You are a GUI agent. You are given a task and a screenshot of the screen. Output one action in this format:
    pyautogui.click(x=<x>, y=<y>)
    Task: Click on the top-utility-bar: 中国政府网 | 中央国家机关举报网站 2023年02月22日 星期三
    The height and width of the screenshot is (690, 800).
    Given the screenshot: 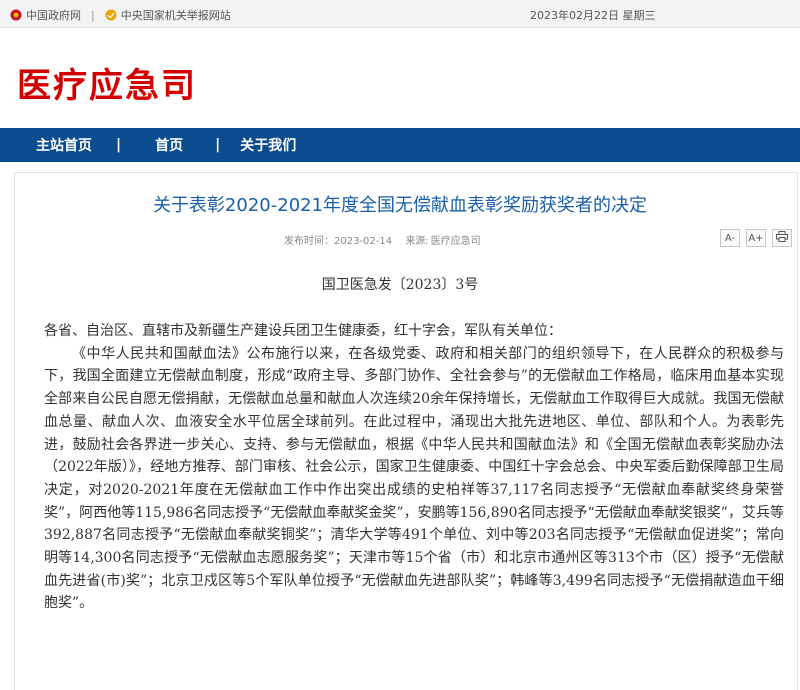 What is the action you would take?
    pyautogui.click(x=400, y=14)
    